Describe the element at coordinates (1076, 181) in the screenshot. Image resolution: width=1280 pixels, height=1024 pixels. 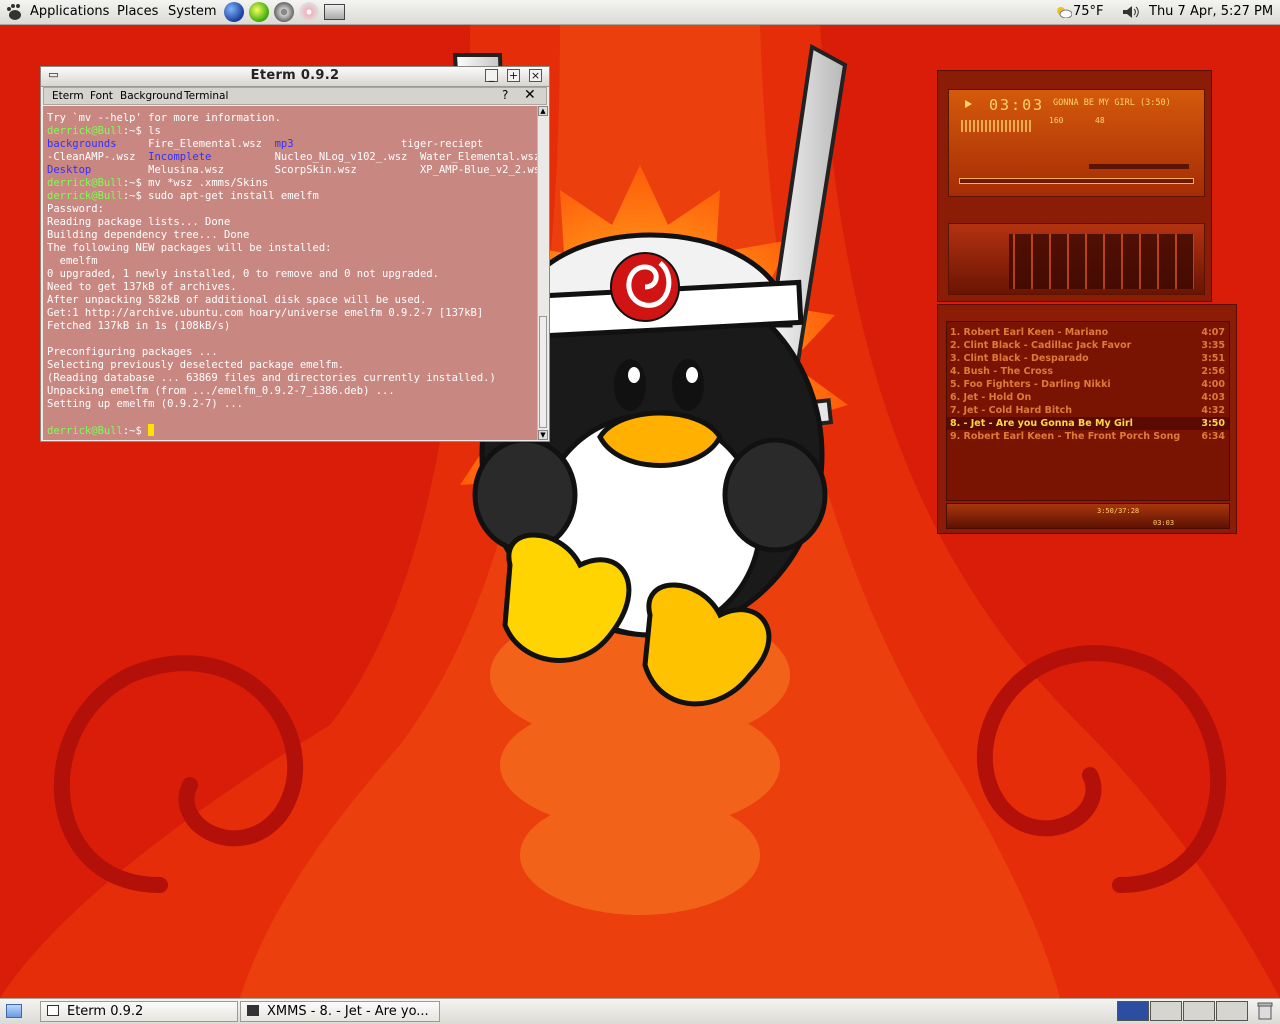
I see `xmms-seek-bar` at that location.